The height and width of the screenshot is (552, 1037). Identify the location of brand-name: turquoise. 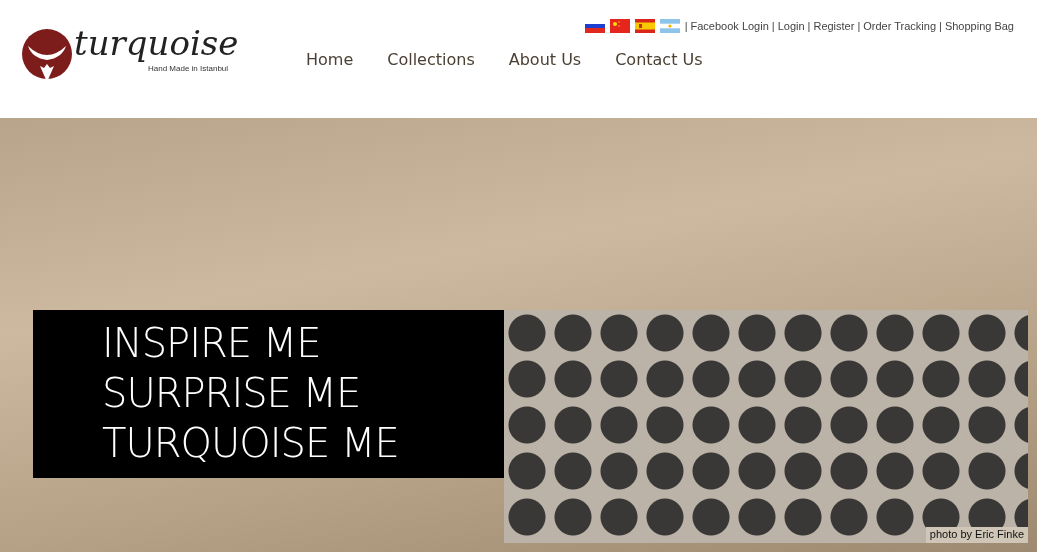
(156, 43).